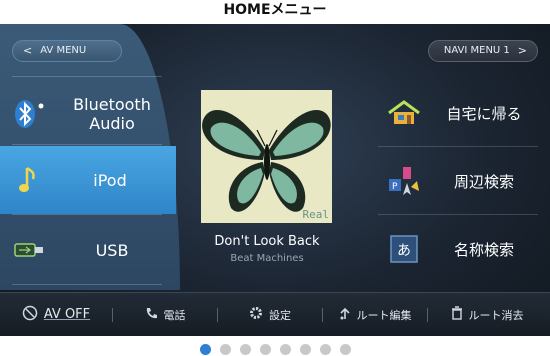  I want to click on settings-button: 設定, so click(270, 315).